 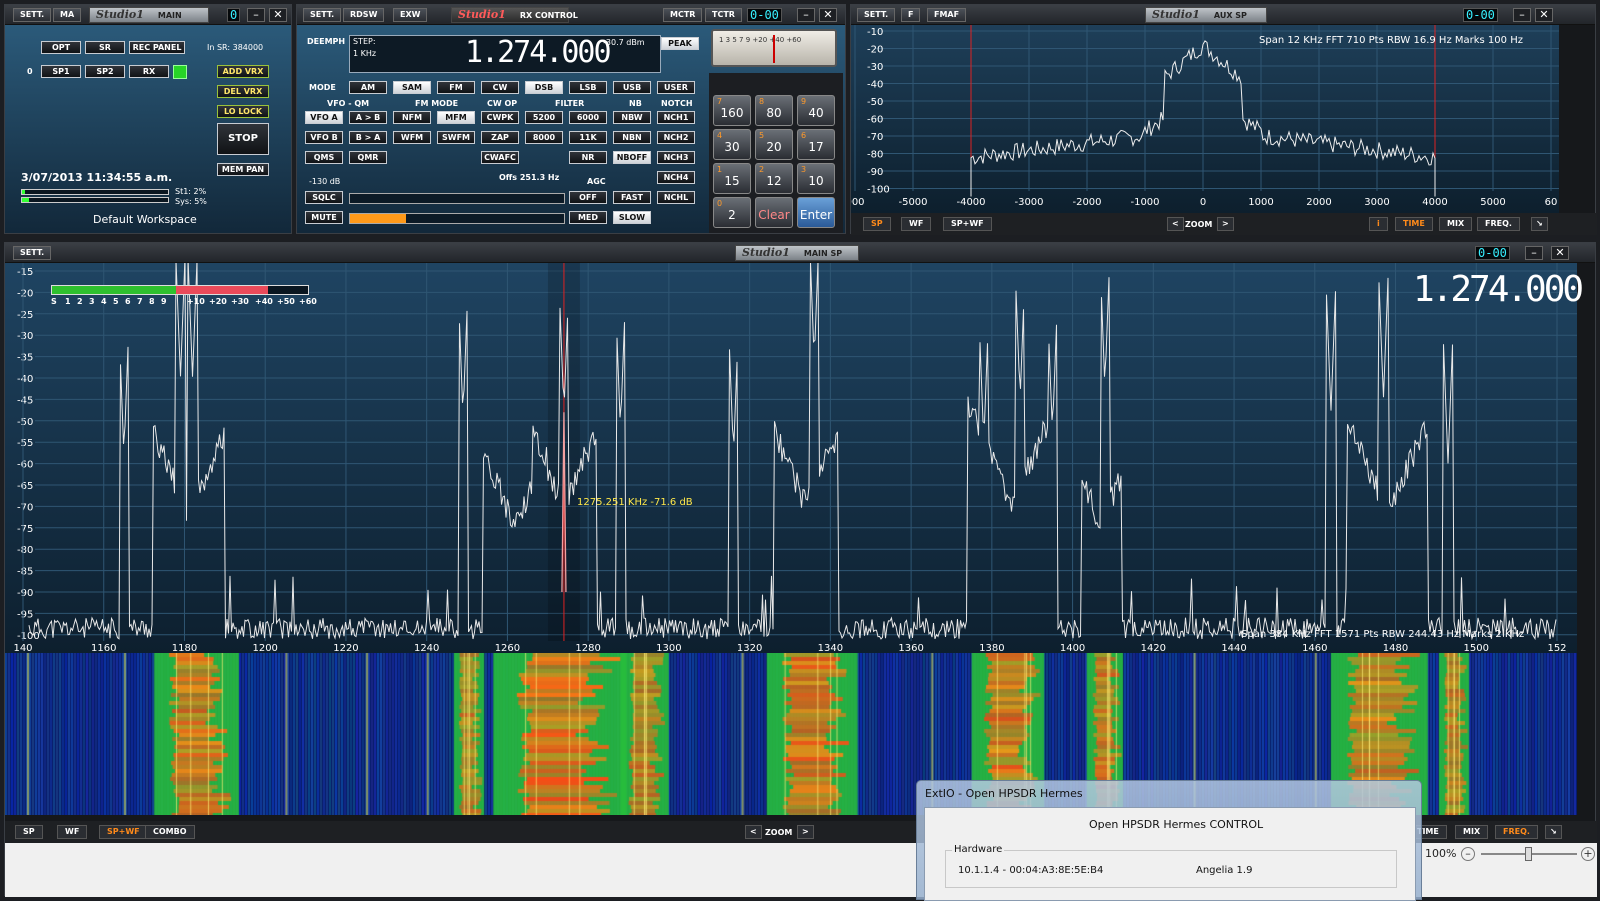 What do you see at coordinates (1544, 15) in the screenshot?
I see `aux-close-icon: ✕` at bounding box center [1544, 15].